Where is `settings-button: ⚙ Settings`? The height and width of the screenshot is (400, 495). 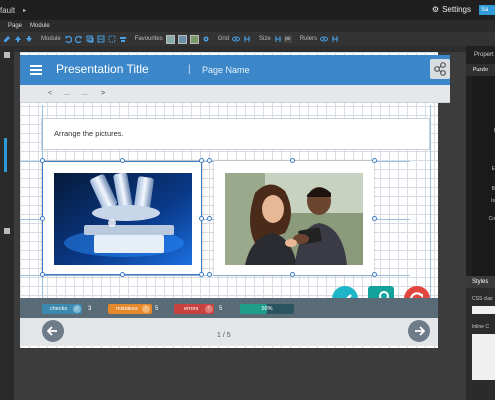
settings-button: ⚙ Settings is located at coordinates (451, 9).